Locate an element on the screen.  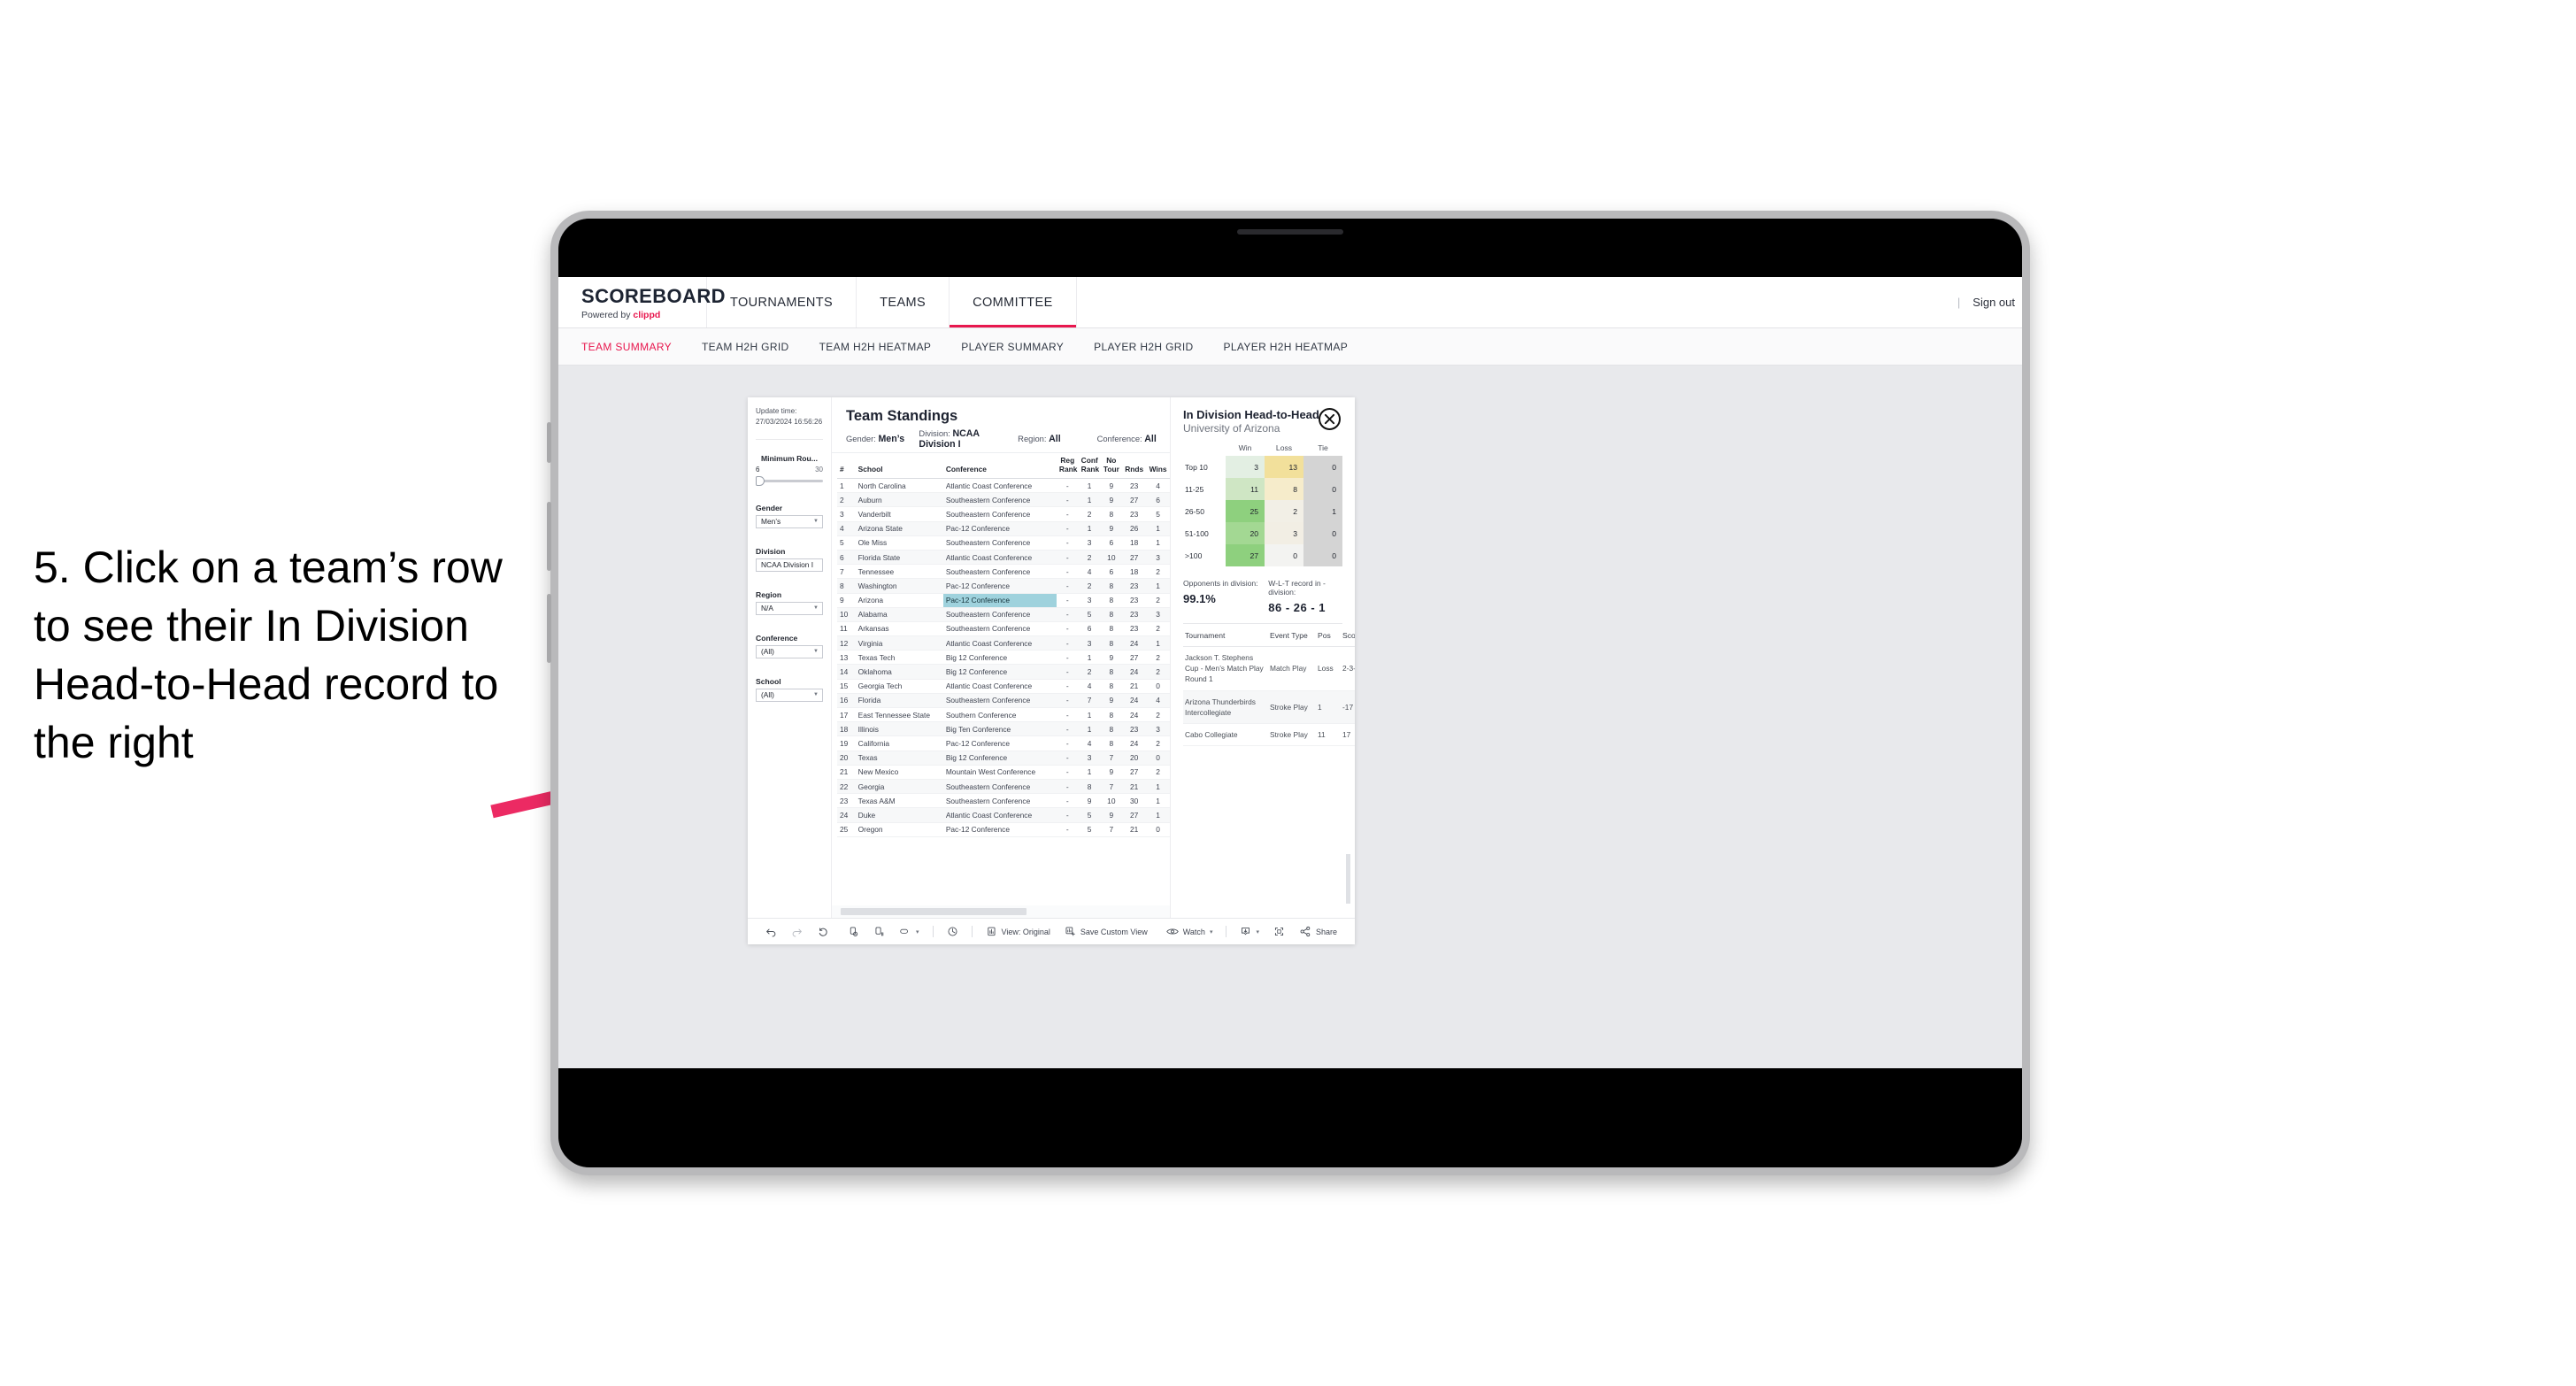
tournament-row: Cabo Collegiate Stroke Play 11 17 is located at coordinates (1269, 735).